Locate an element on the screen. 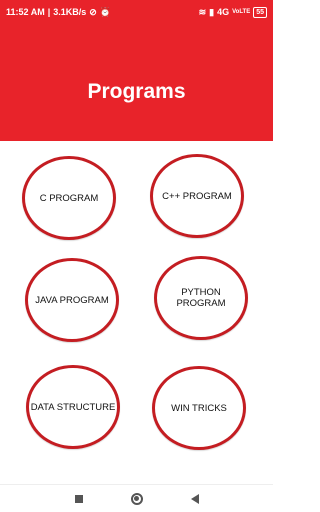 The image size is (320, 512). cpp-program-button: C++ PROGRAM is located at coordinates (197, 196).